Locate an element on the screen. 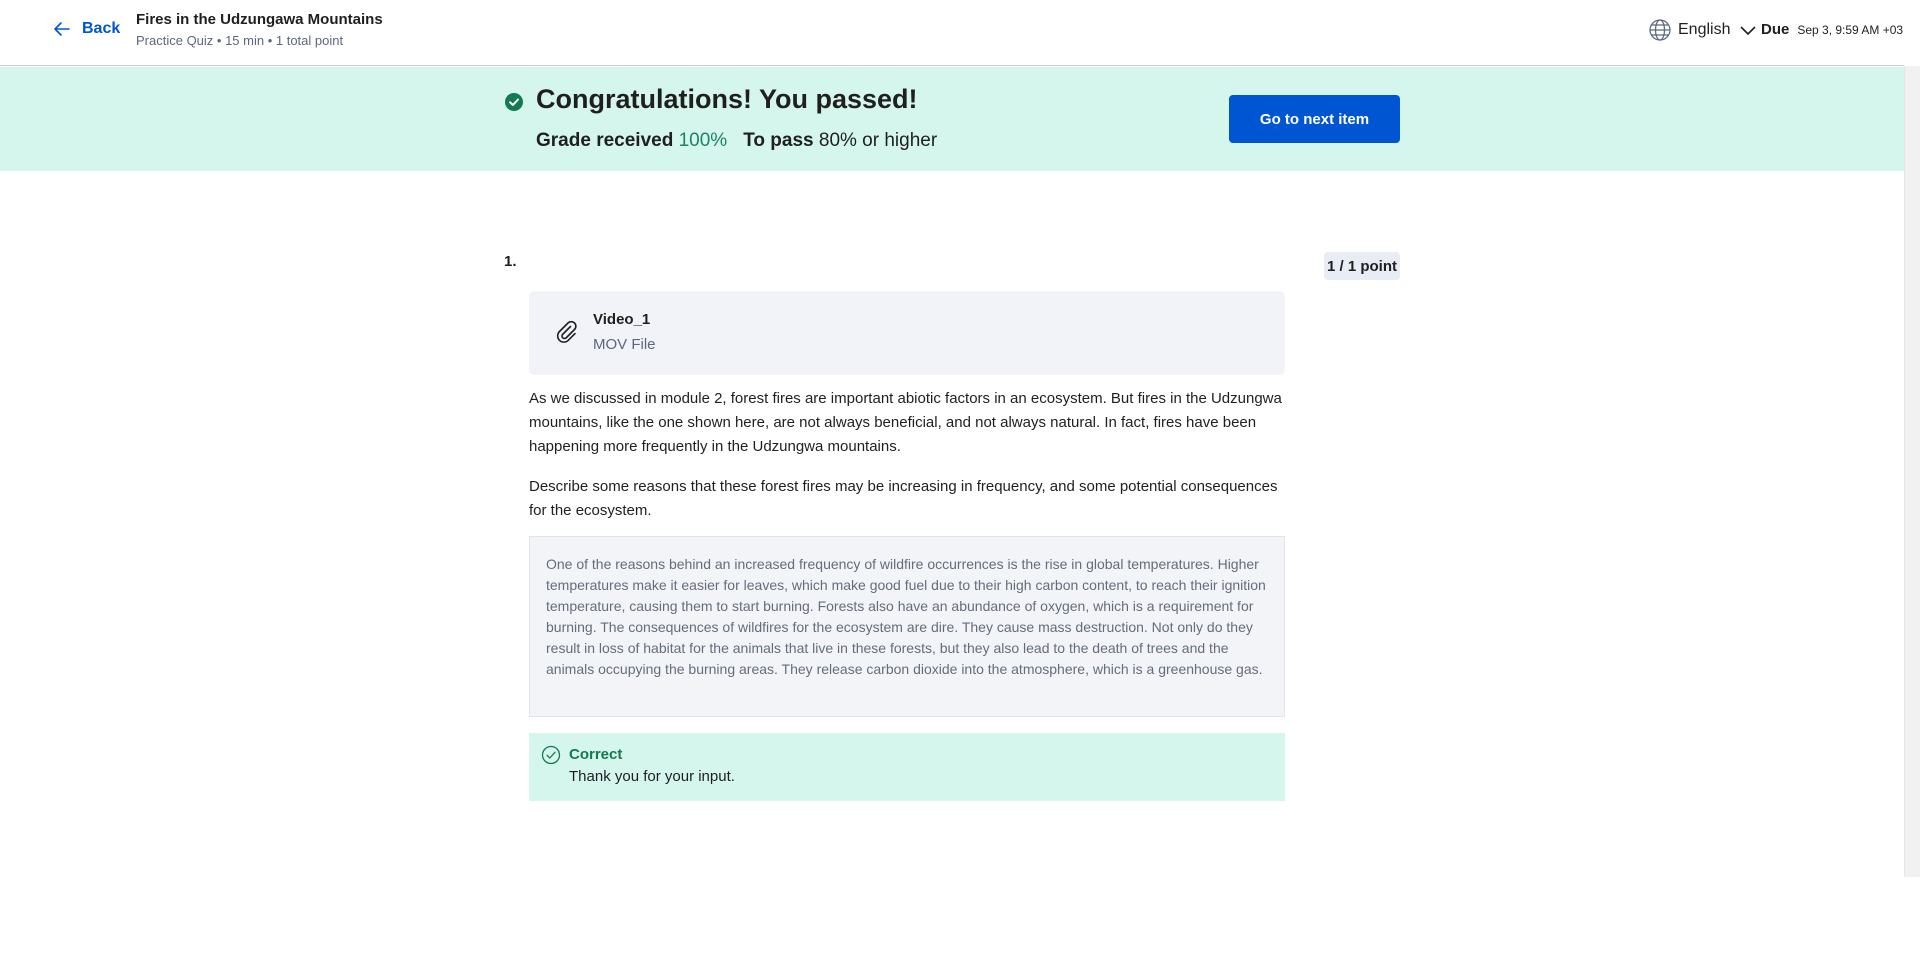 Image resolution: width=1920 pixels, height=958 pixels. due-date-block: Due Sep 3, 9:59 AM +03 is located at coordinates (1832, 29).